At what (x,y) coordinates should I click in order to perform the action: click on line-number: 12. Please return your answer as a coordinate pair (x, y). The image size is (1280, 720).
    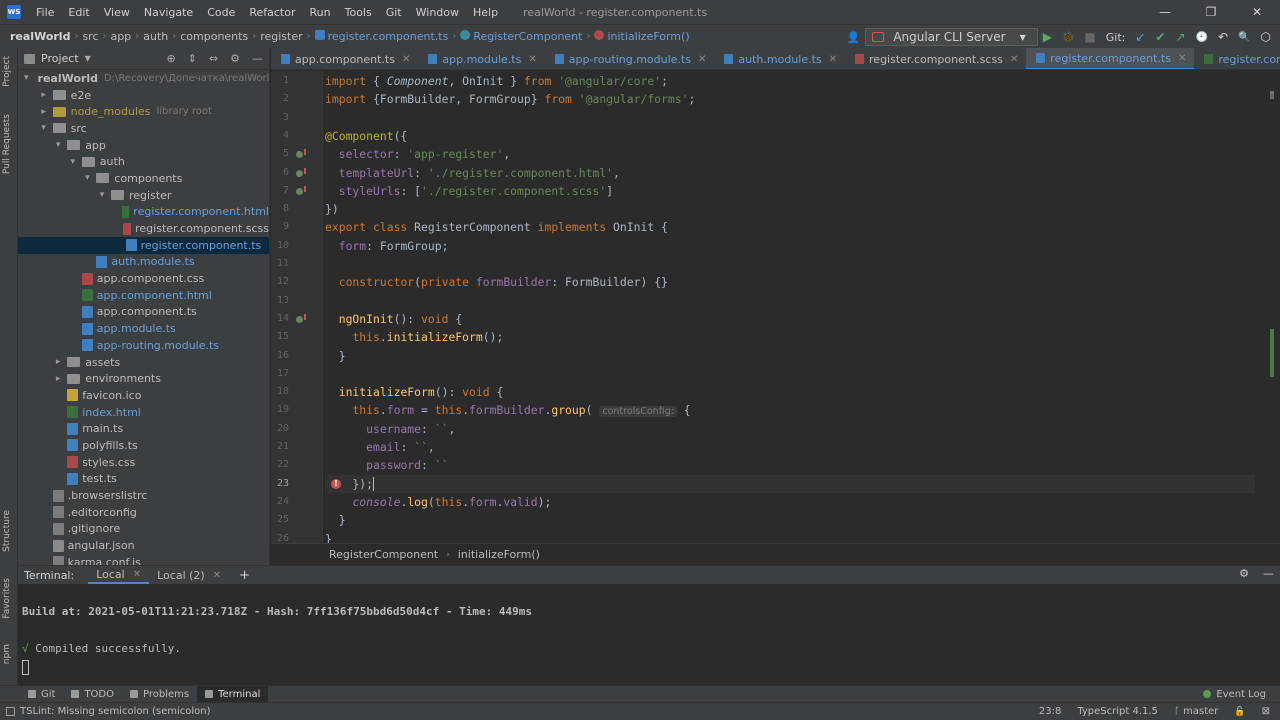
    Looking at the image, I should click on (280, 281).